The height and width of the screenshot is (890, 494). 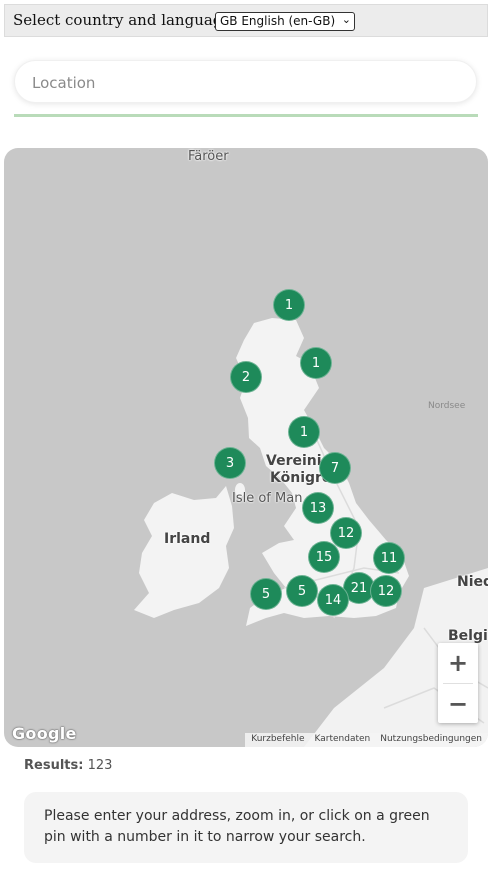 I want to click on map-pin: 13, so click(x=318, y=508).